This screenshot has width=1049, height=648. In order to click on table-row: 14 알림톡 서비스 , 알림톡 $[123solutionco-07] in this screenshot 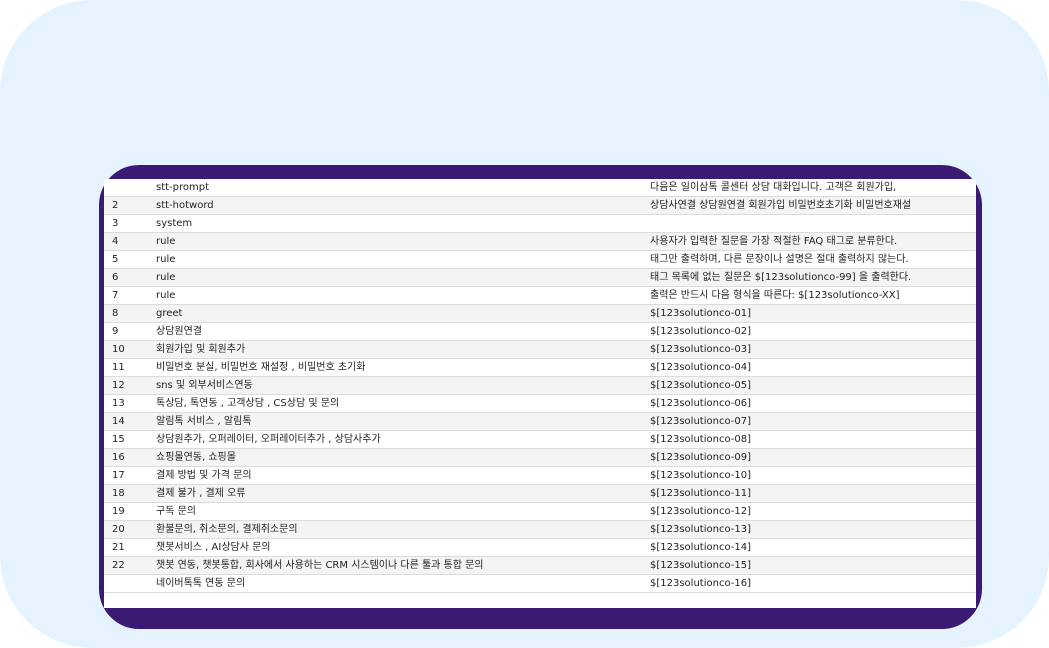, I will do `click(540, 422)`.